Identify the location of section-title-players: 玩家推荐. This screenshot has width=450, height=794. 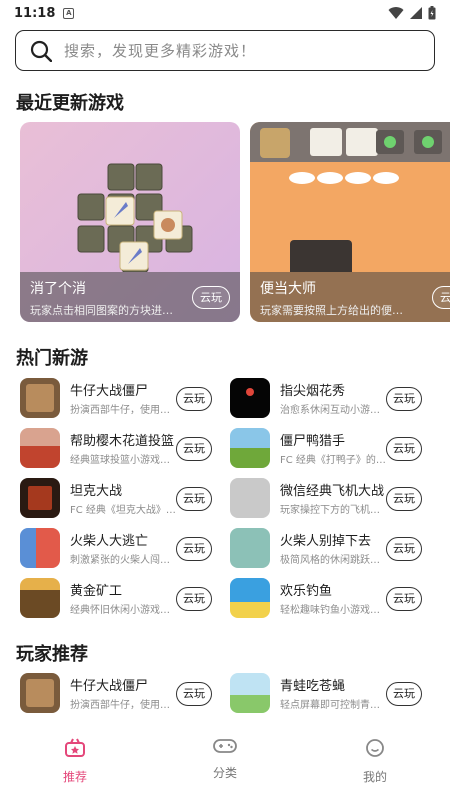
(52, 654).